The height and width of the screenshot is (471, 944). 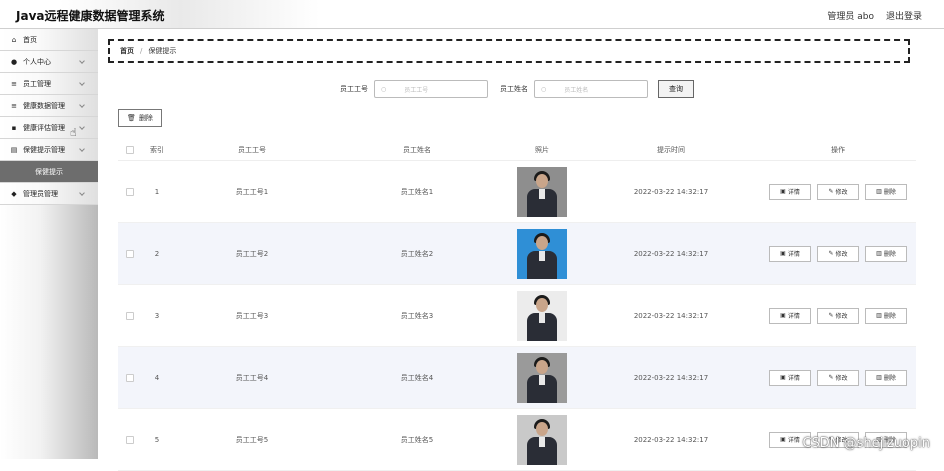 What do you see at coordinates (37, 61) in the screenshot?
I see `sidebar-item-label: 个人中心` at bounding box center [37, 61].